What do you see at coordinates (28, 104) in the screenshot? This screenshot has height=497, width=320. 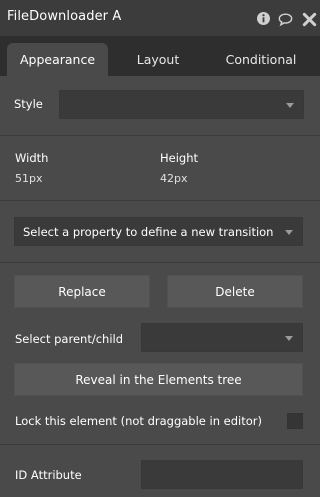 I see `style-label: Style` at bounding box center [28, 104].